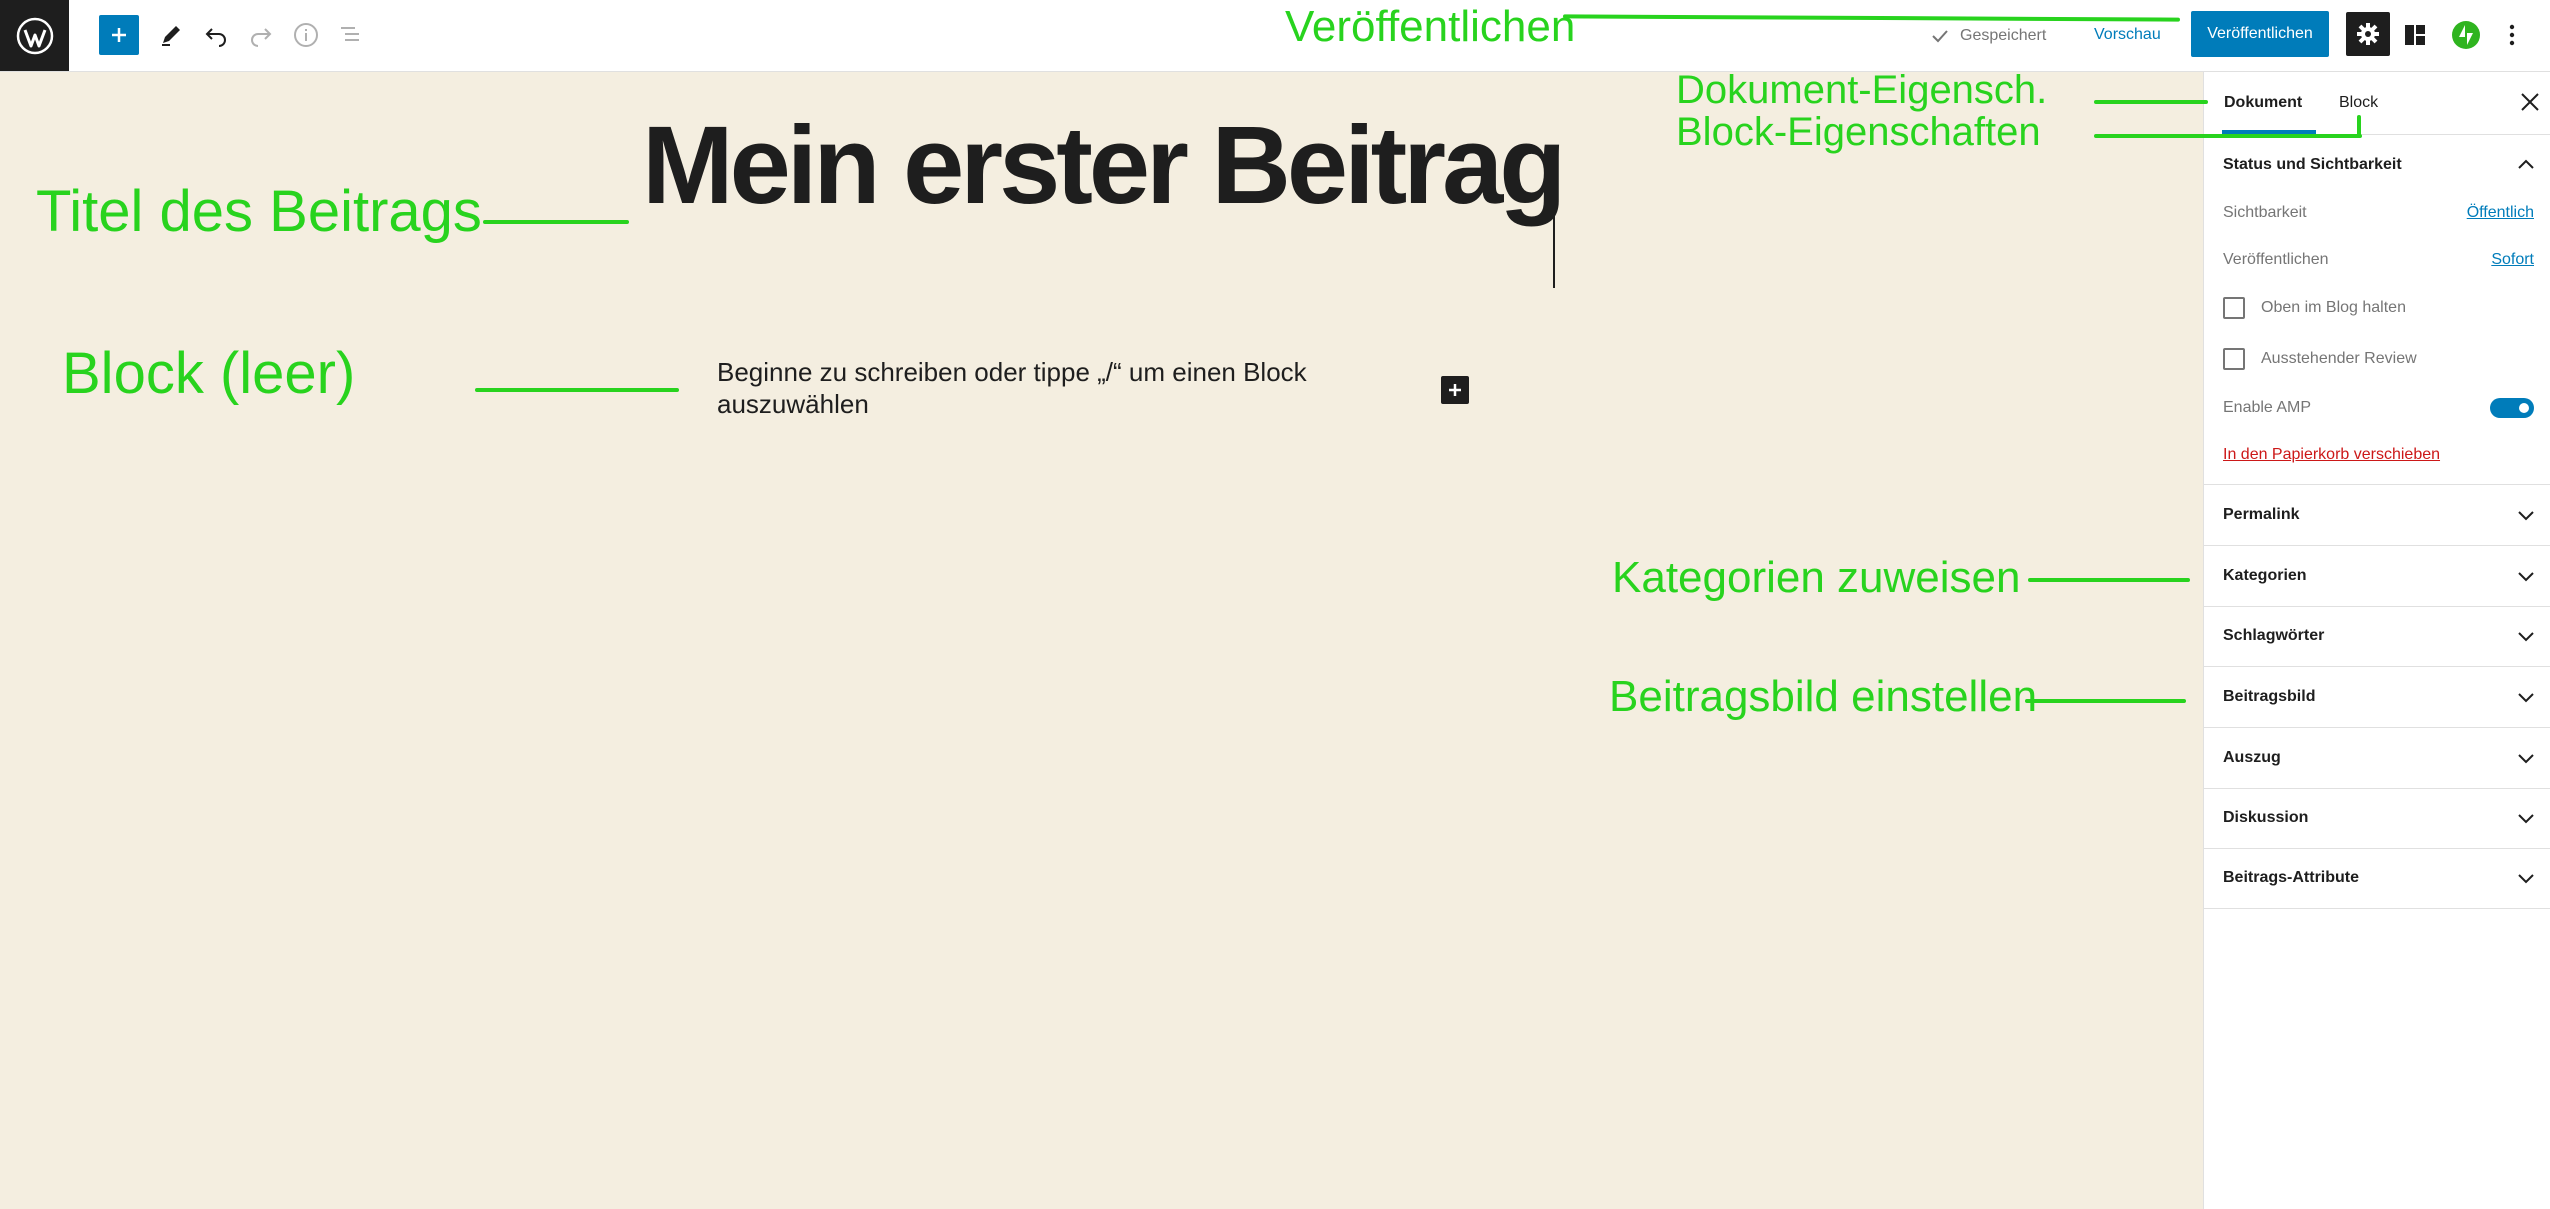 This screenshot has height=1209, width=2550. What do you see at coordinates (1275, 36) in the screenshot?
I see `editor-header: Gespeichert Vorschau Veröffentlichen` at bounding box center [1275, 36].